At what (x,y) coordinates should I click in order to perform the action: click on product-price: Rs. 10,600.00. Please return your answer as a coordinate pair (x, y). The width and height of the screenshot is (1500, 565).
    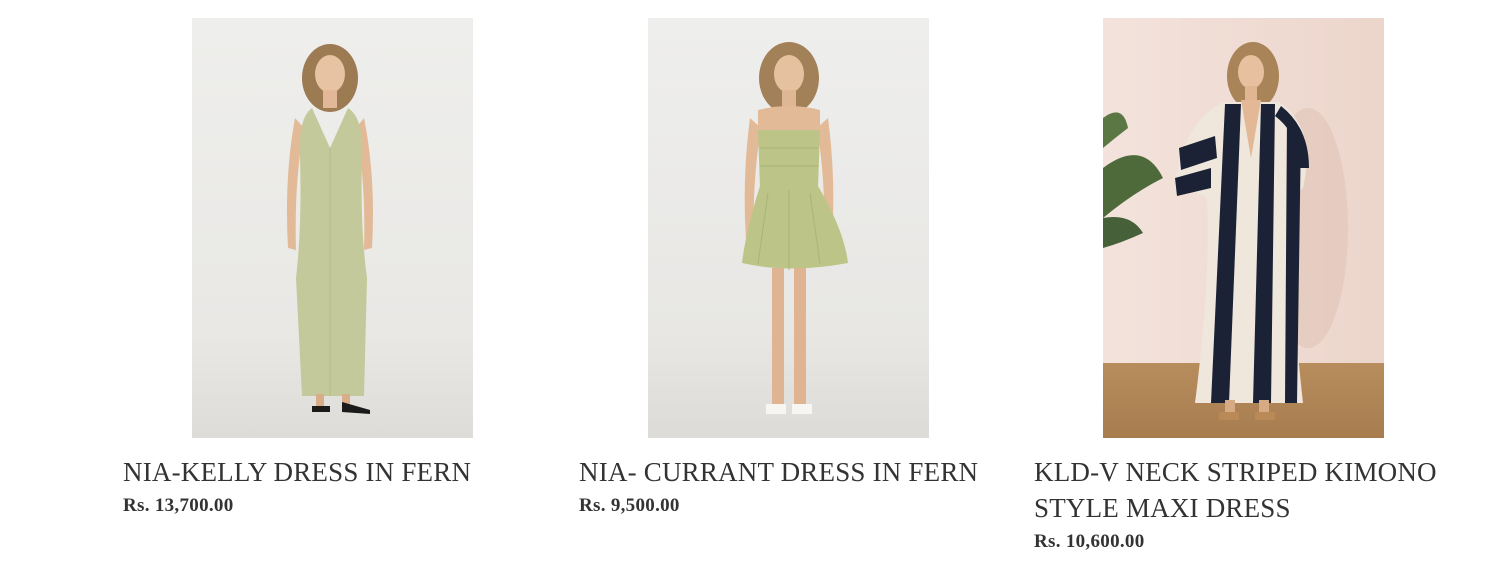
    Looking at the image, I should click on (1089, 541).